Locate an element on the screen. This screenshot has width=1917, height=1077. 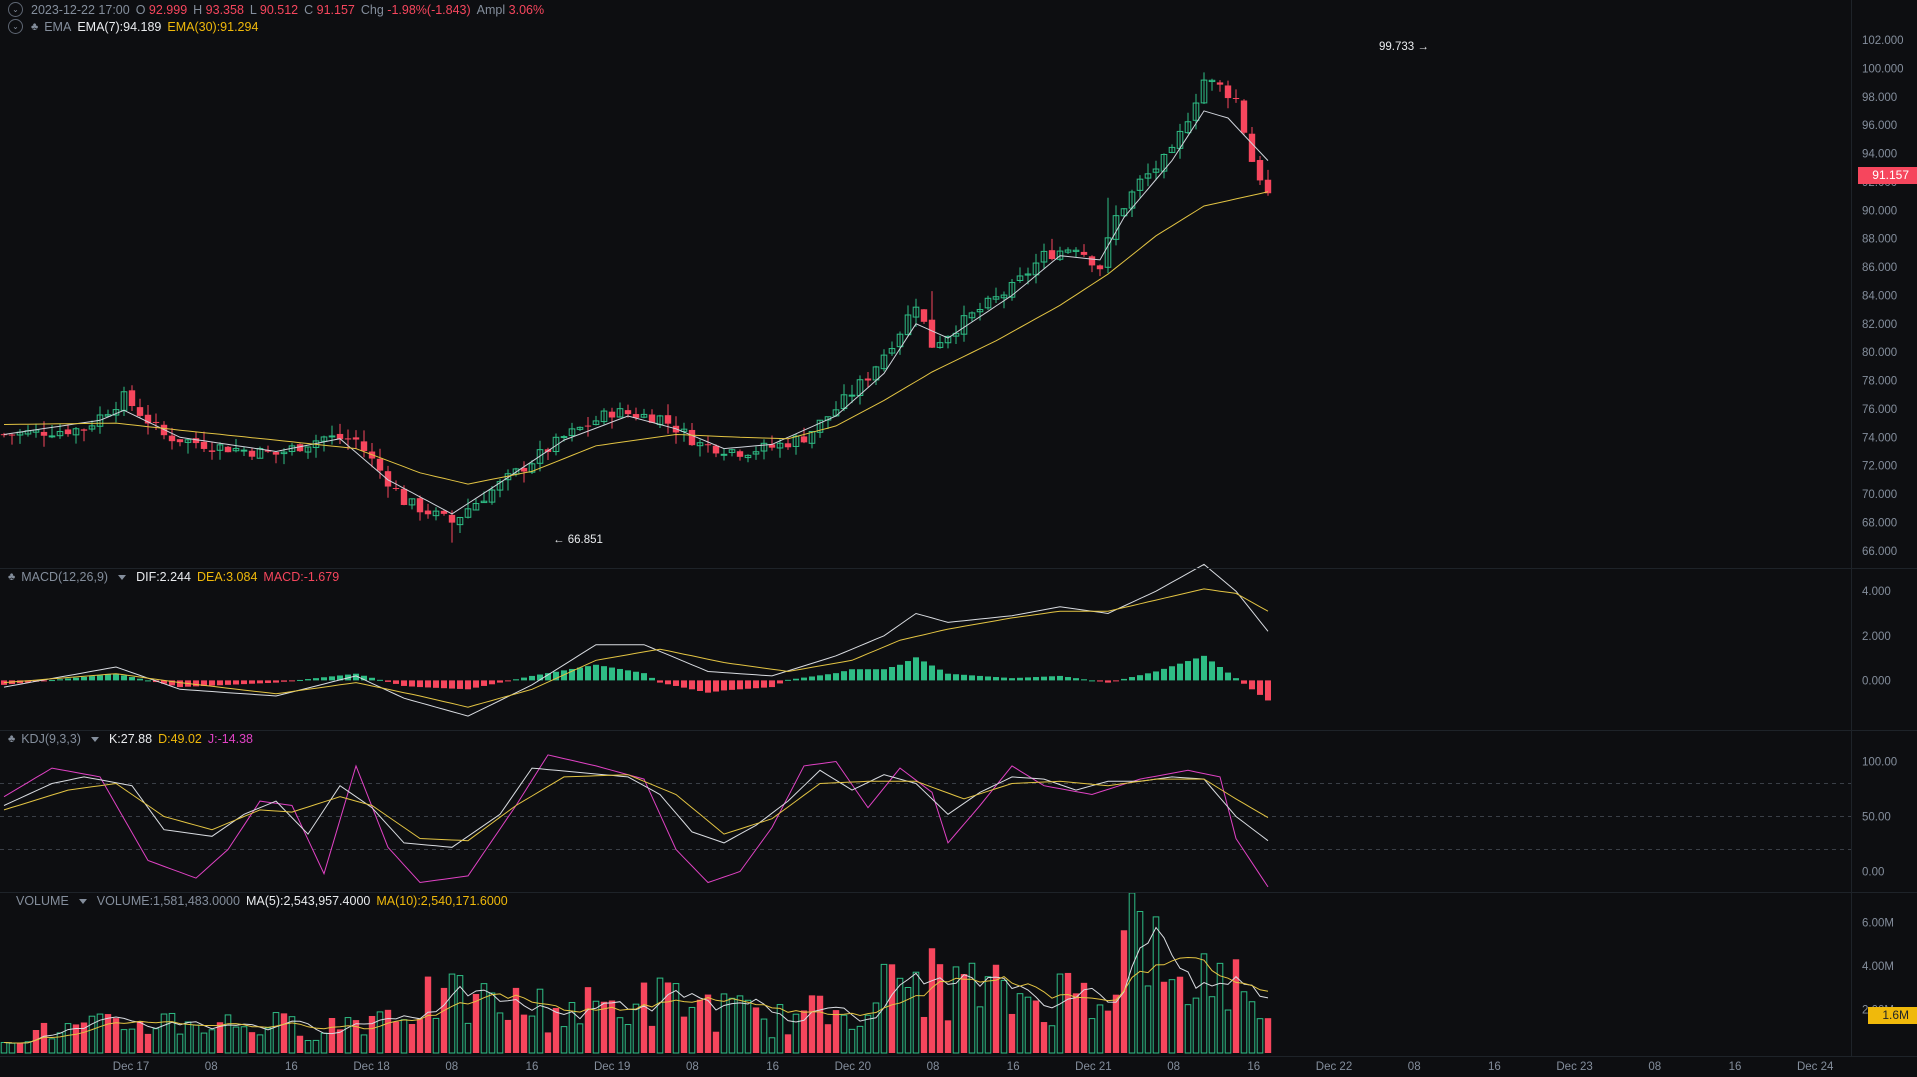
price-axis-tick-label: 86.000 is located at coordinates (1879, 268).